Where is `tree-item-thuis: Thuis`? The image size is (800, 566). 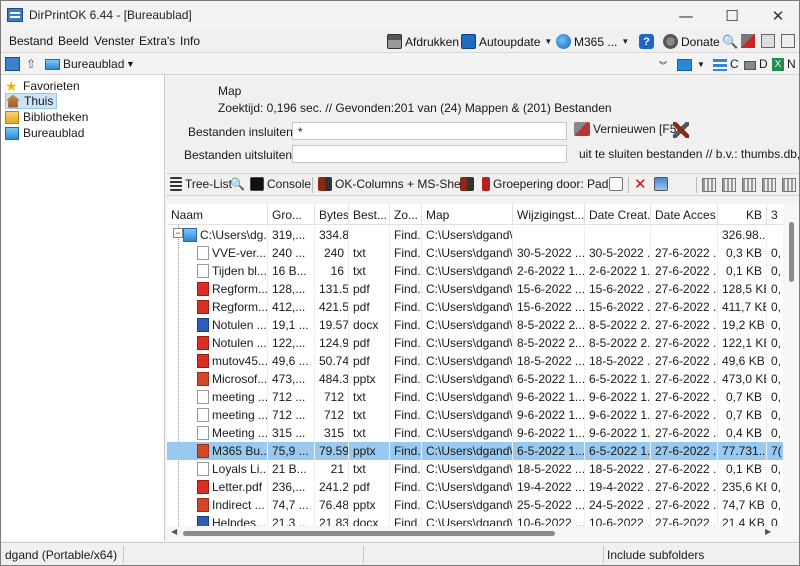 tree-item-thuis: Thuis is located at coordinates (31, 101).